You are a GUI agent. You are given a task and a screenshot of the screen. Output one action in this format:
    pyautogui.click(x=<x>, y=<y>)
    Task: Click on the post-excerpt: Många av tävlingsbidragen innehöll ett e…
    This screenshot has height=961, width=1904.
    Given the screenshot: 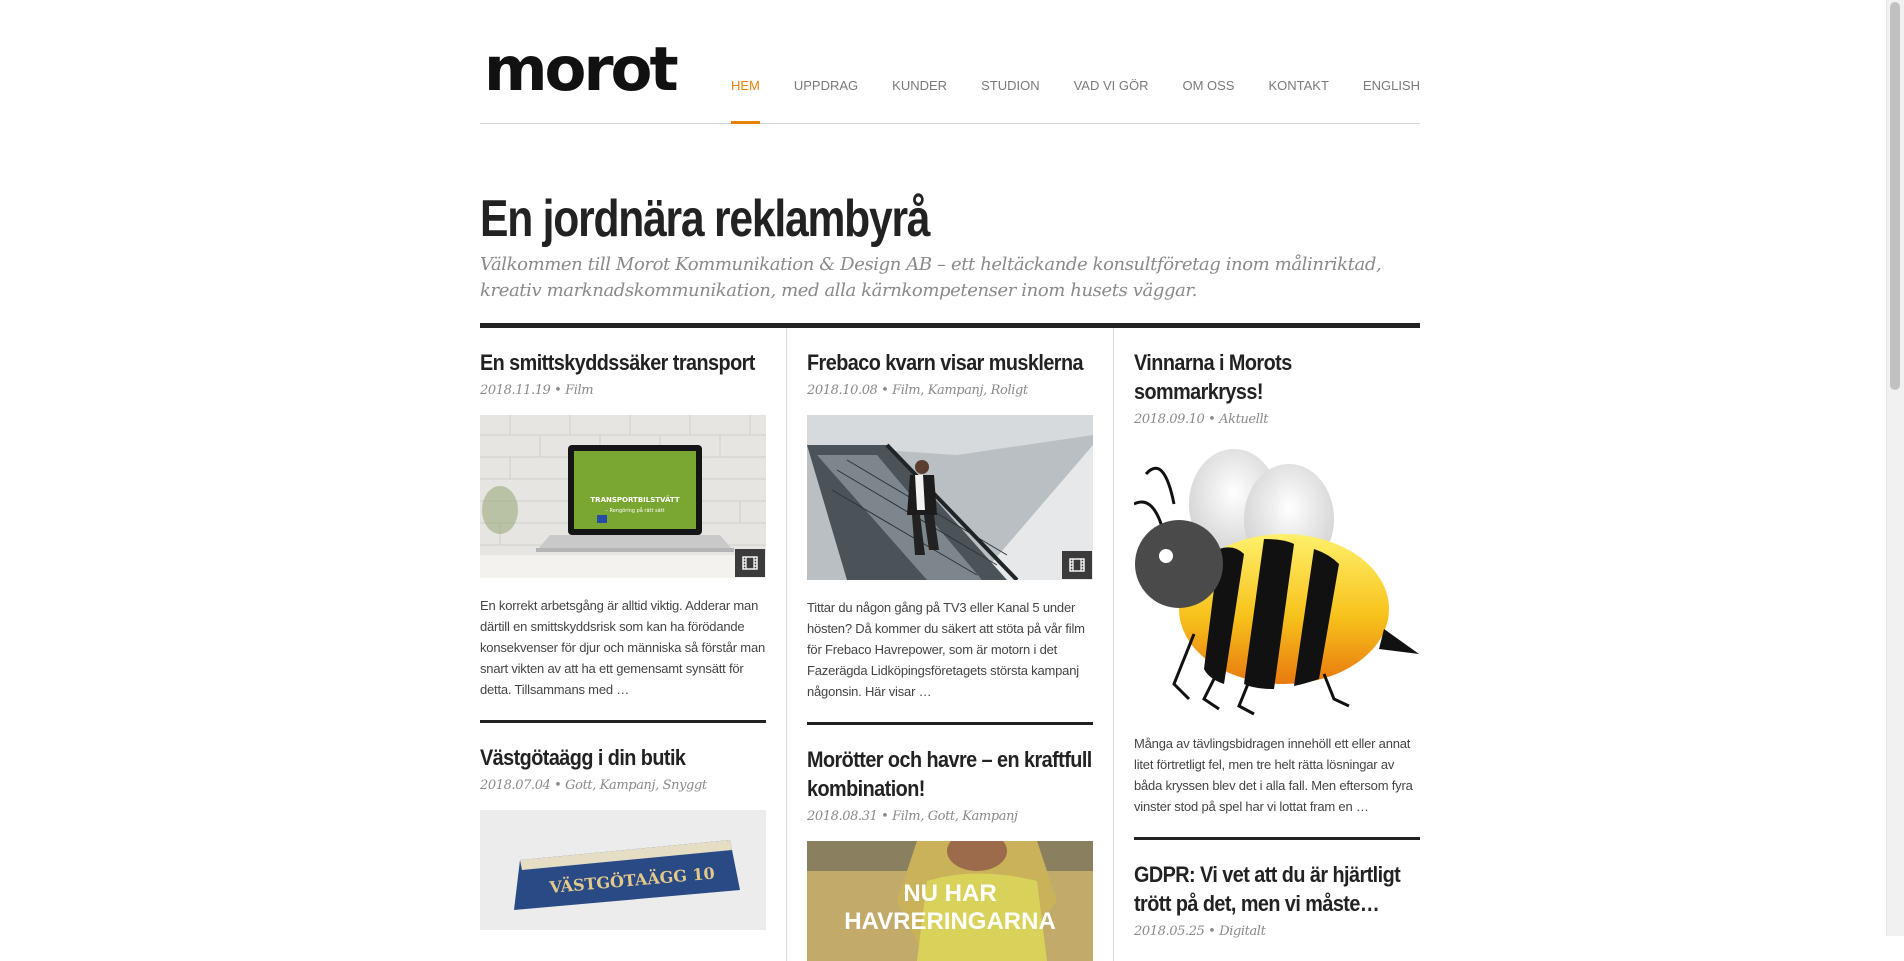 What is the action you would take?
    pyautogui.click(x=1273, y=775)
    